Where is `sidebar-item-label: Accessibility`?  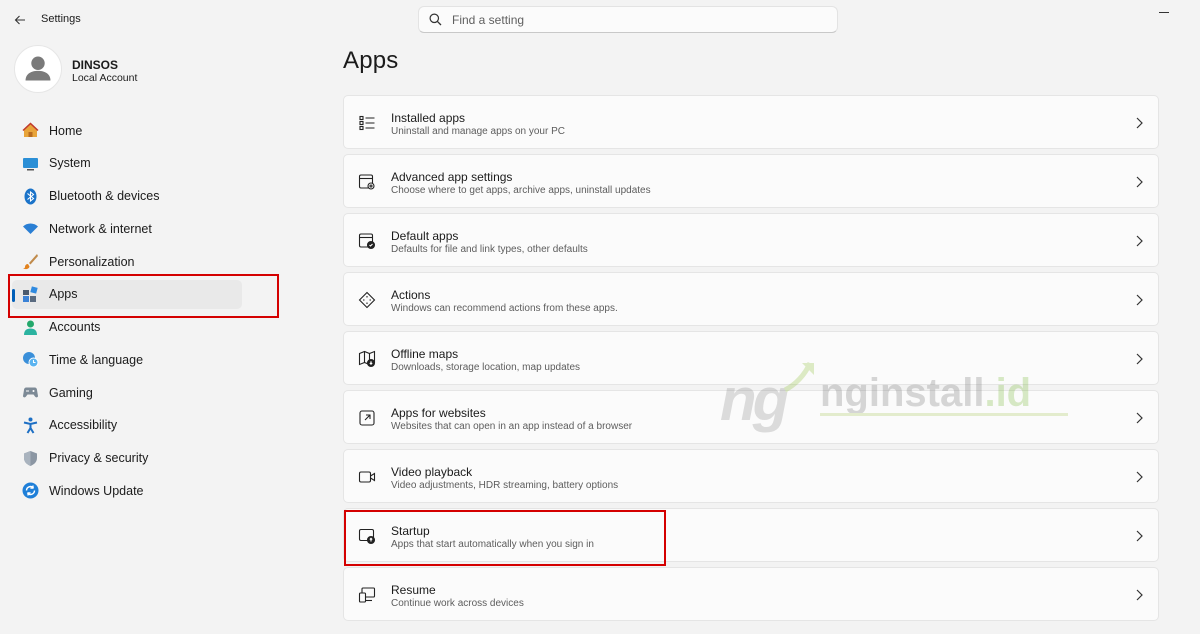 sidebar-item-label: Accessibility is located at coordinates (83, 425).